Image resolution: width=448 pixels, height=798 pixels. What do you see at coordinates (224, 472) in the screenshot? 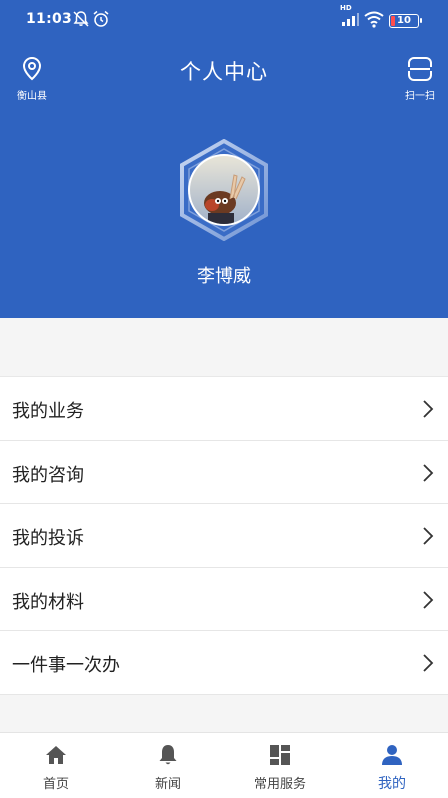
I see `menu-item-my-consultation: 我的咨询` at bounding box center [224, 472].